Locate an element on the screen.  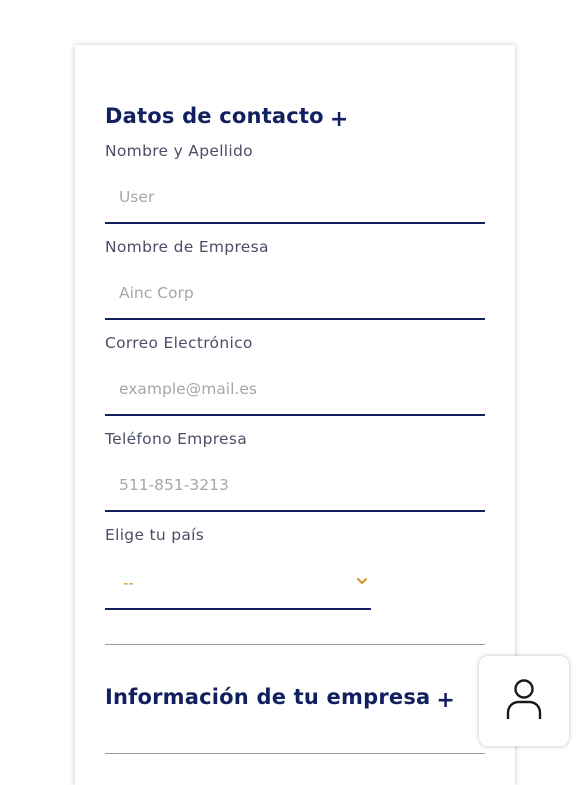
phone-field-wrap is located at coordinates (295, 487).